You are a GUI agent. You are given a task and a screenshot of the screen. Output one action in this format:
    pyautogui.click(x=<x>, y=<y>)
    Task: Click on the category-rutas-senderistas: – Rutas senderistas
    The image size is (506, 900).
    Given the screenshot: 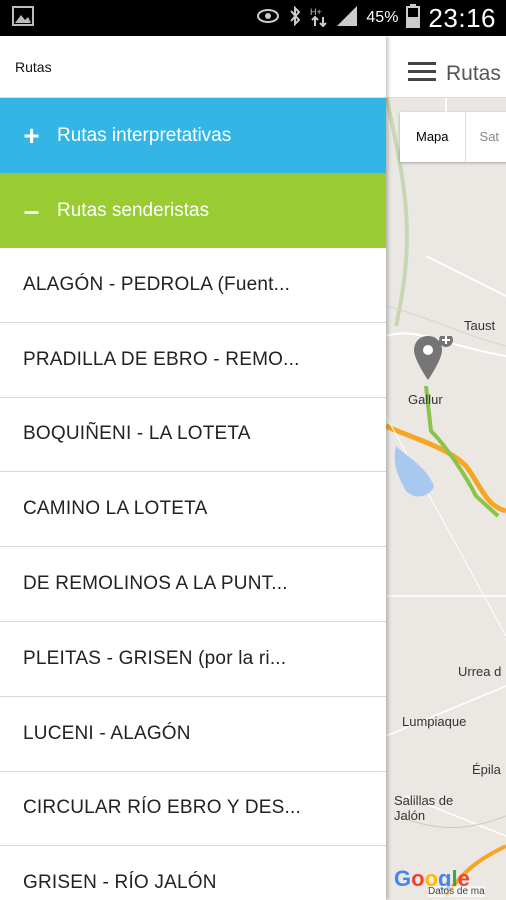 What is the action you would take?
    pyautogui.click(x=193, y=210)
    